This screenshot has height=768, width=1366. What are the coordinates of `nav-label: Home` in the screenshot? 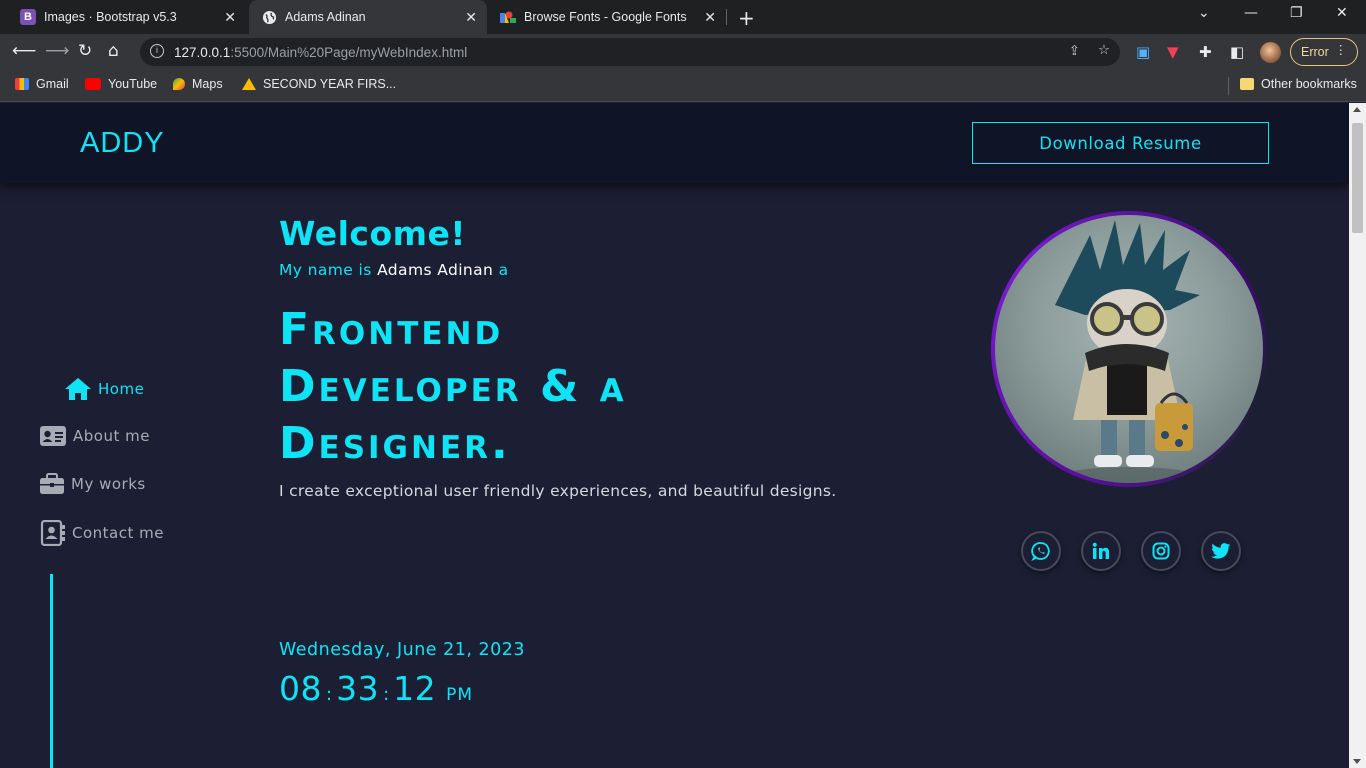 It's located at (121, 389).